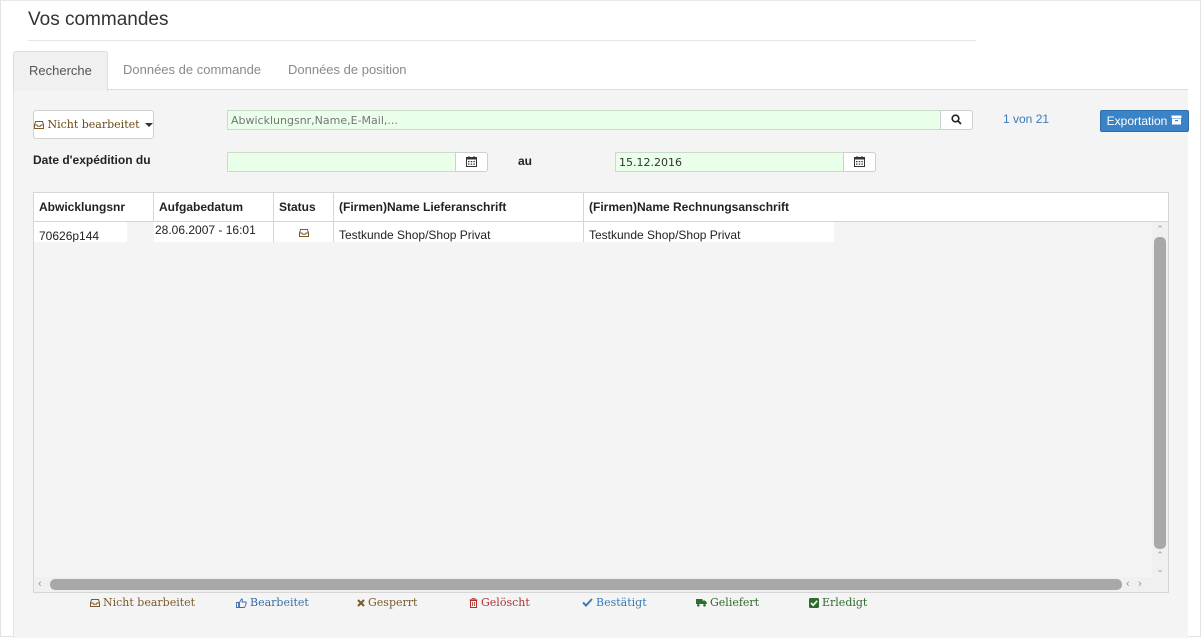 The width and height of the screenshot is (1201, 638). What do you see at coordinates (80, 232) in the screenshot?
I see `cell-abwicklungsnr: 70626p144` at bounding box center [80, 232].